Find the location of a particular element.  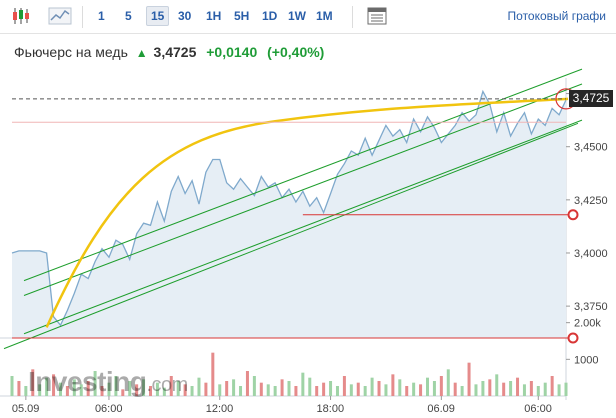

x-tick-label: 06.09 is located at coordinates (441, 409).